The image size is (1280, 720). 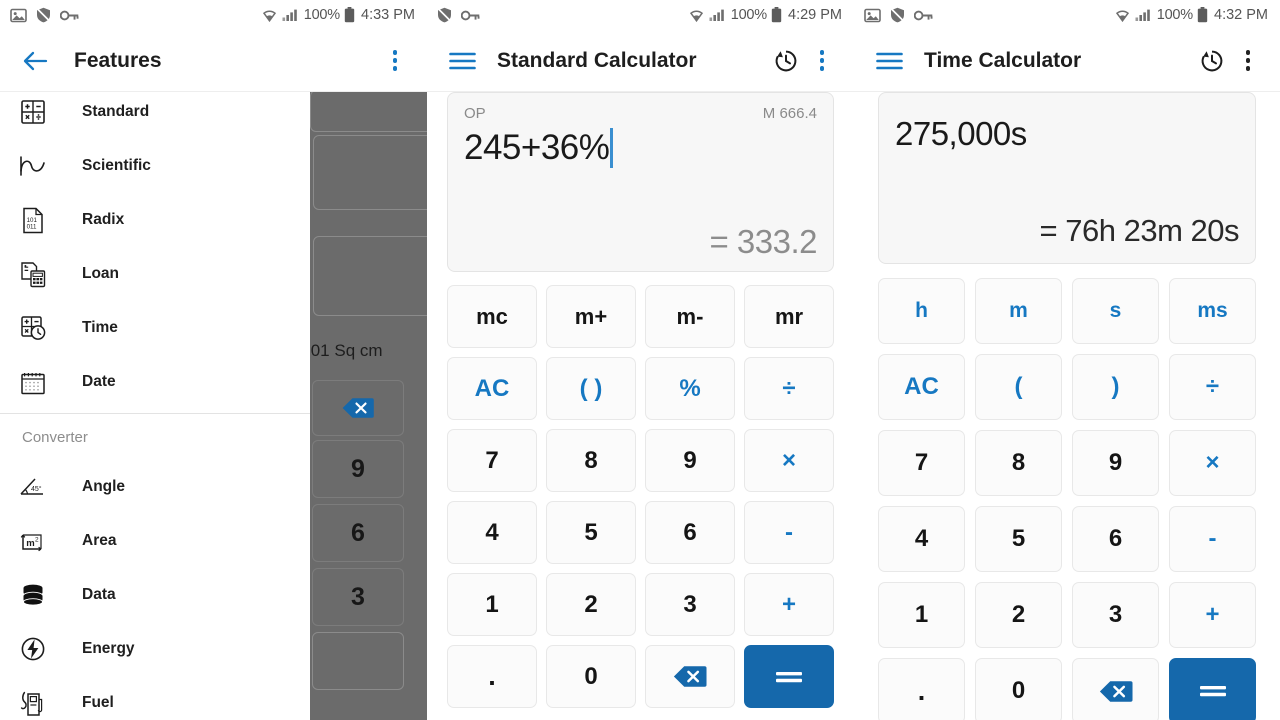 What do you see at coordinates (358, 469) in the screenshot?
I see `bg-key-9: 9` at bounding box center [358, 469].